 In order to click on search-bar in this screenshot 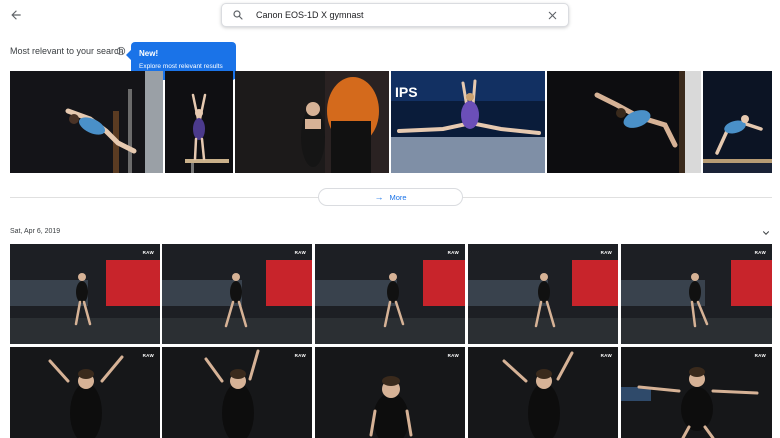, I will do `click(395, 15)`.